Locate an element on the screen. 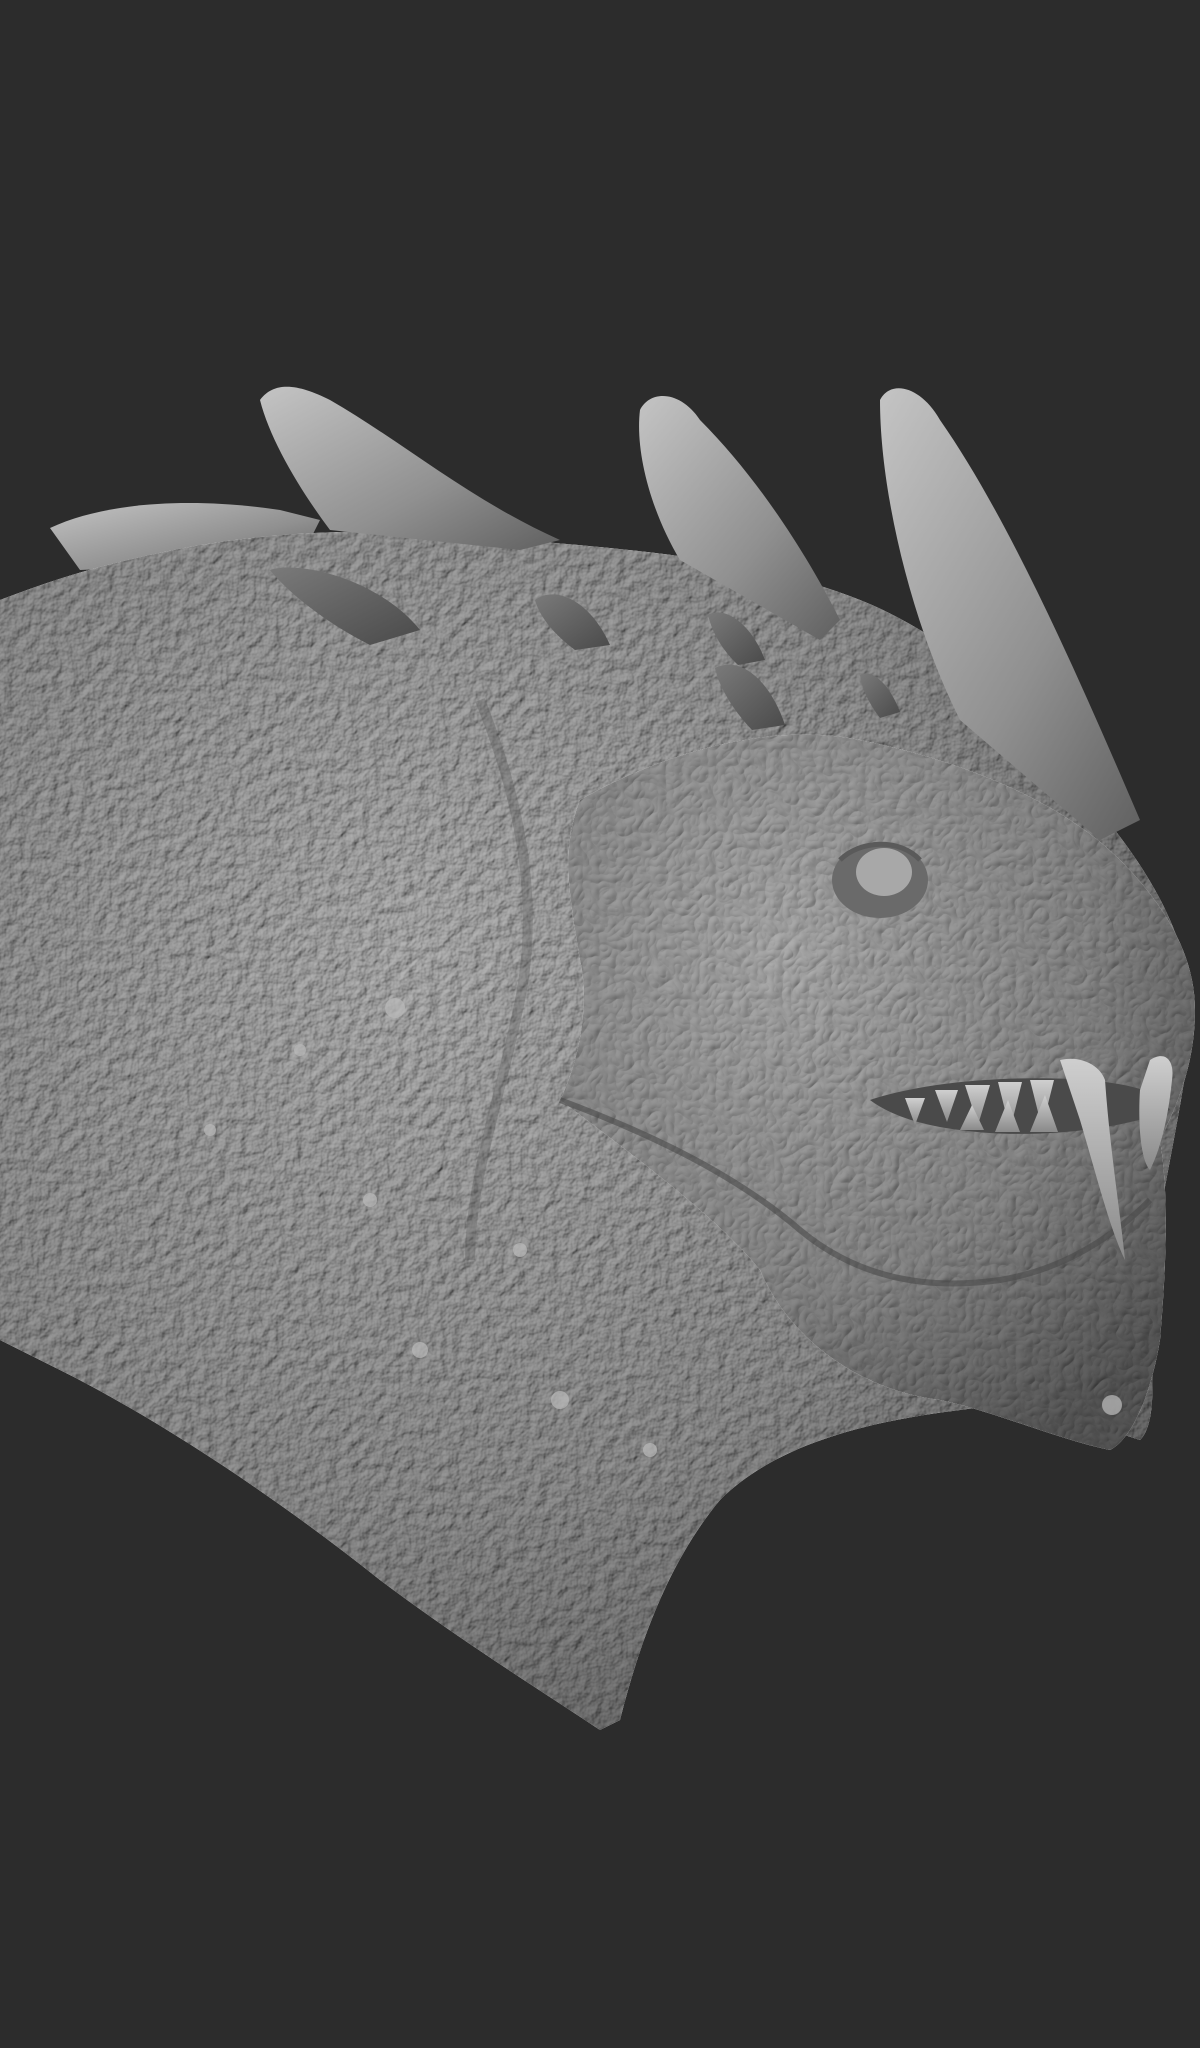  eye is located at coordinates (884, 872).